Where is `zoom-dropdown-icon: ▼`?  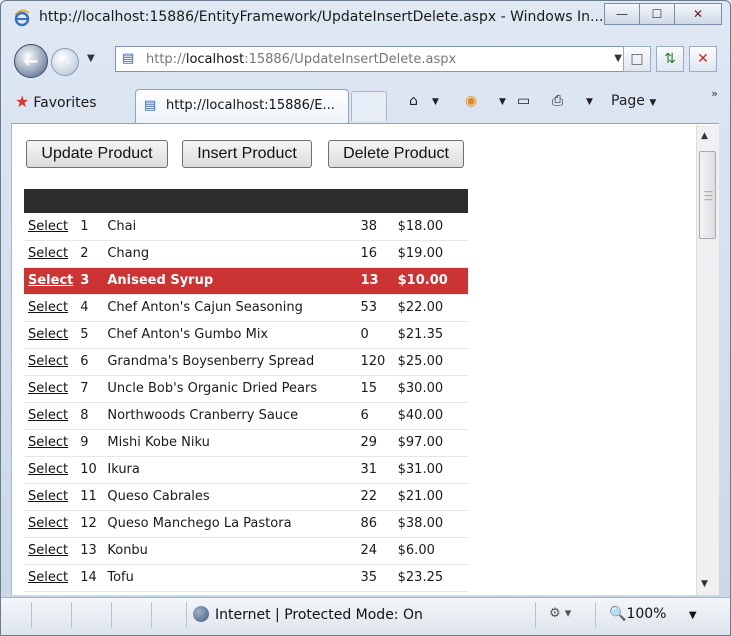
zoom-dropdown-icon: ▼ is located at coordinates (692, 615).